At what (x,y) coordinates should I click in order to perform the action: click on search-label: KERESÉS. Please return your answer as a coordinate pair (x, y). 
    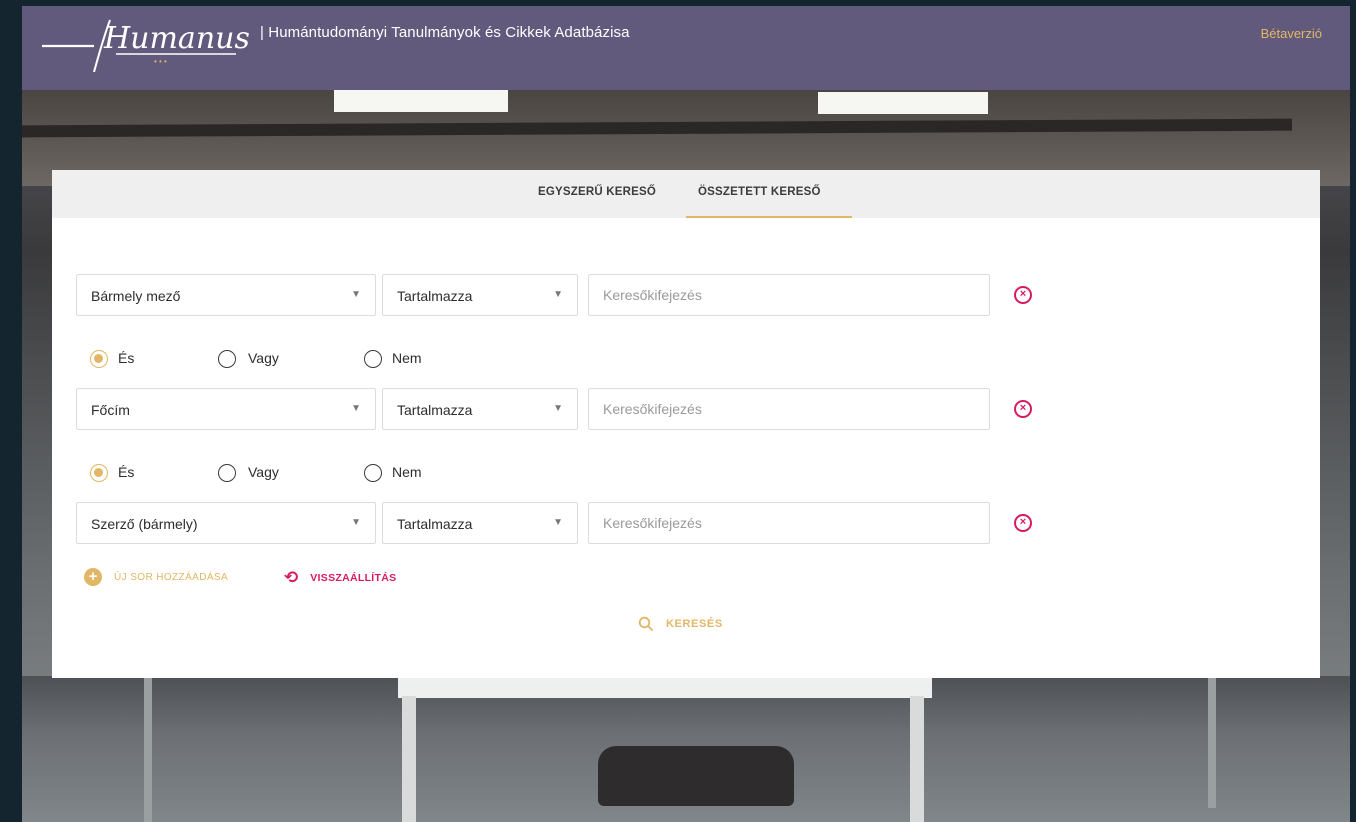
    Looking at the image, I should click on (694, 624).